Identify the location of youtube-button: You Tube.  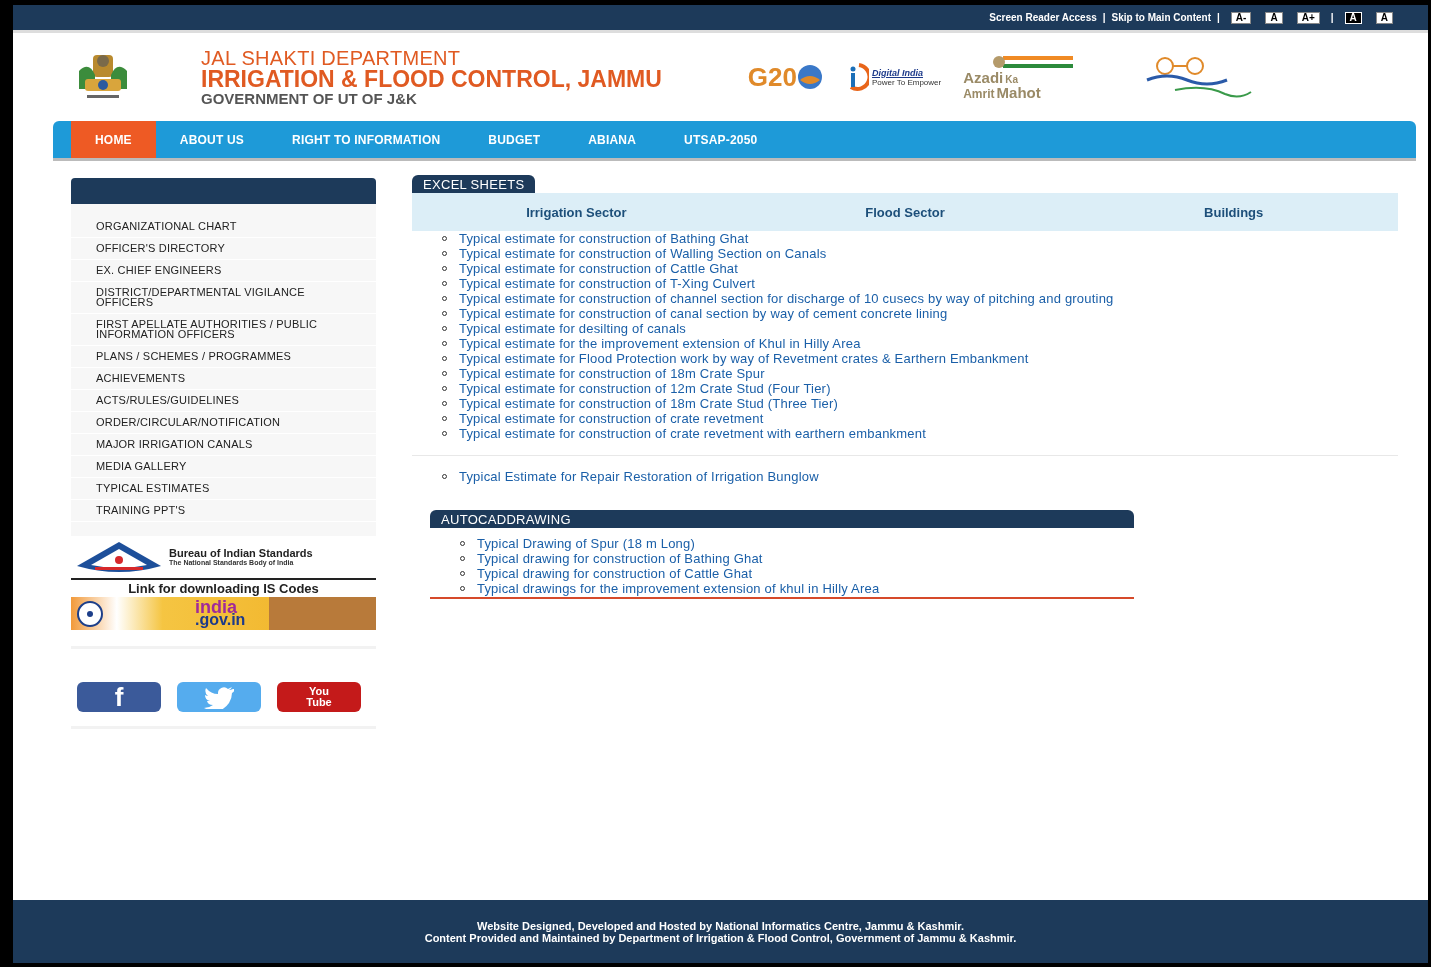
(319, 697).